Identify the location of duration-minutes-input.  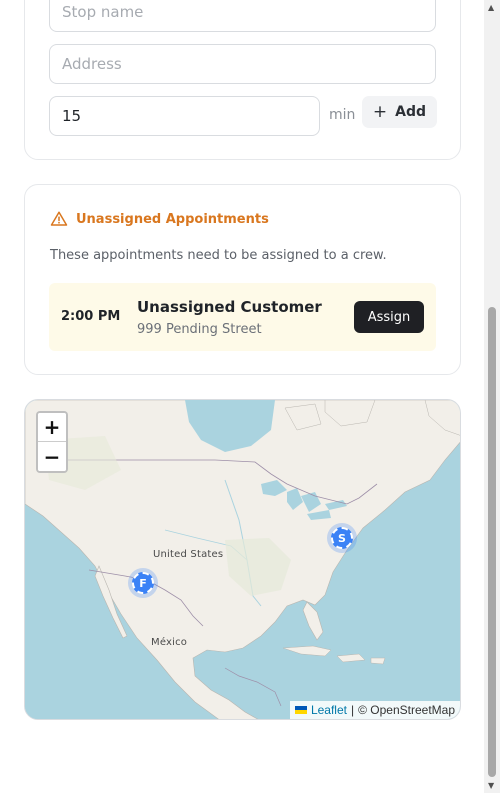
(184, 116).